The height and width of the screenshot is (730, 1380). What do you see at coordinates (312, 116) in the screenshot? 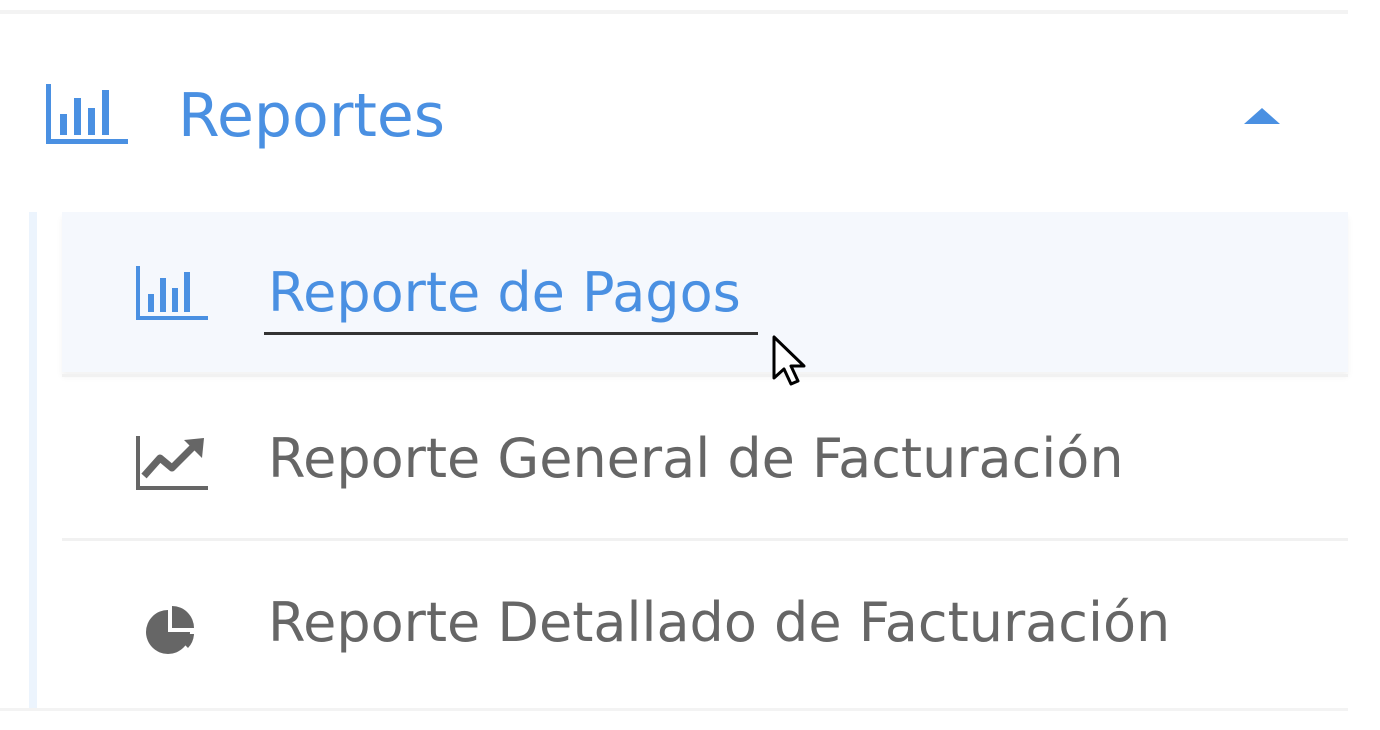
I see `reports-section-title: Reportes` at bounding box center [312, 116].